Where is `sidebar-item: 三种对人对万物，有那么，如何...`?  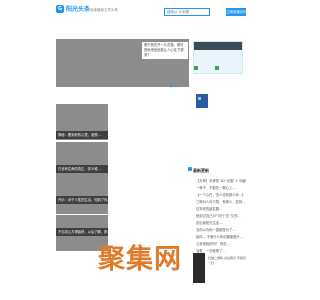
sidebar-item: 三种对人对万物，有那么，如何... is located at coordinates (221, 201).